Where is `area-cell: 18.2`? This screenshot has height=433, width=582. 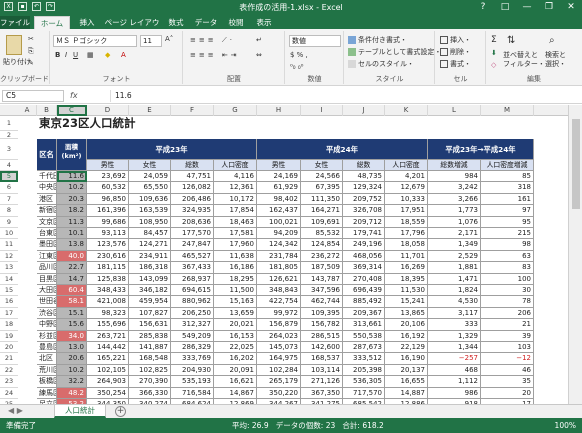
area-cell: 18.2 is located at coordinates (72, 211).